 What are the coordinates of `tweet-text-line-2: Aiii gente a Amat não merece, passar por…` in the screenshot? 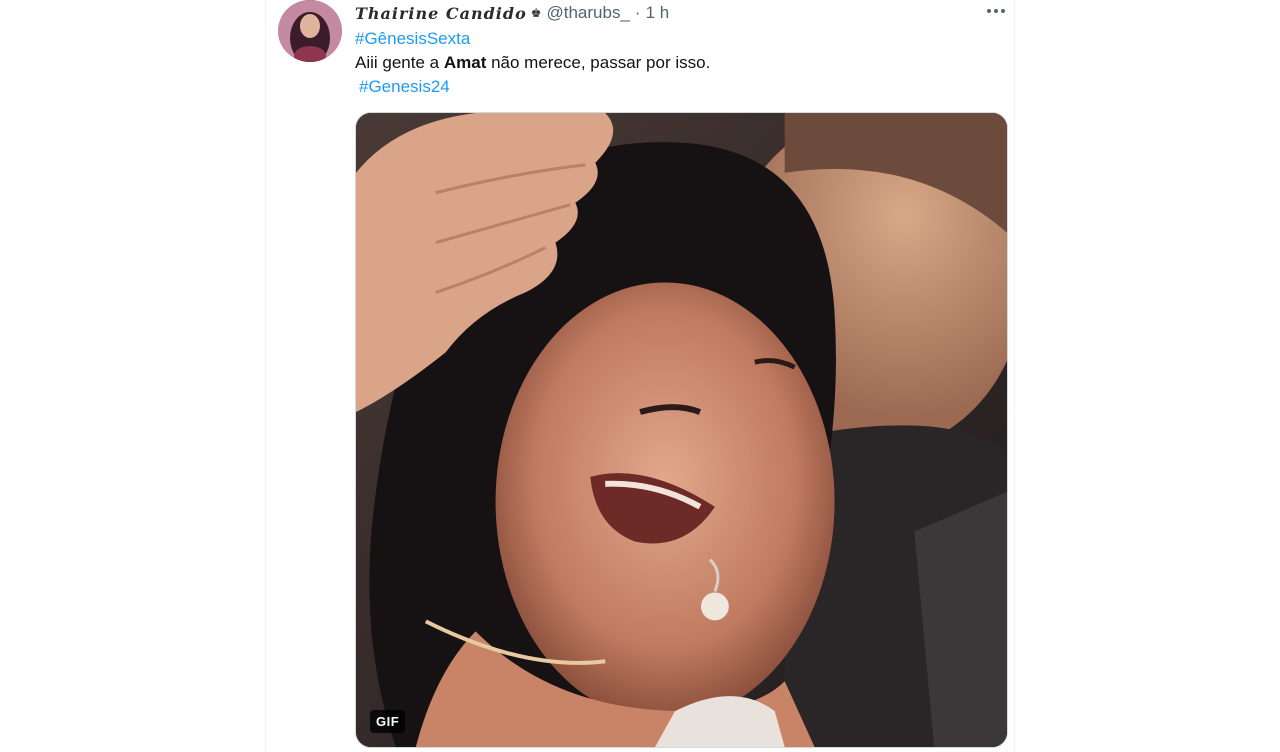 It's located at (532, 63).